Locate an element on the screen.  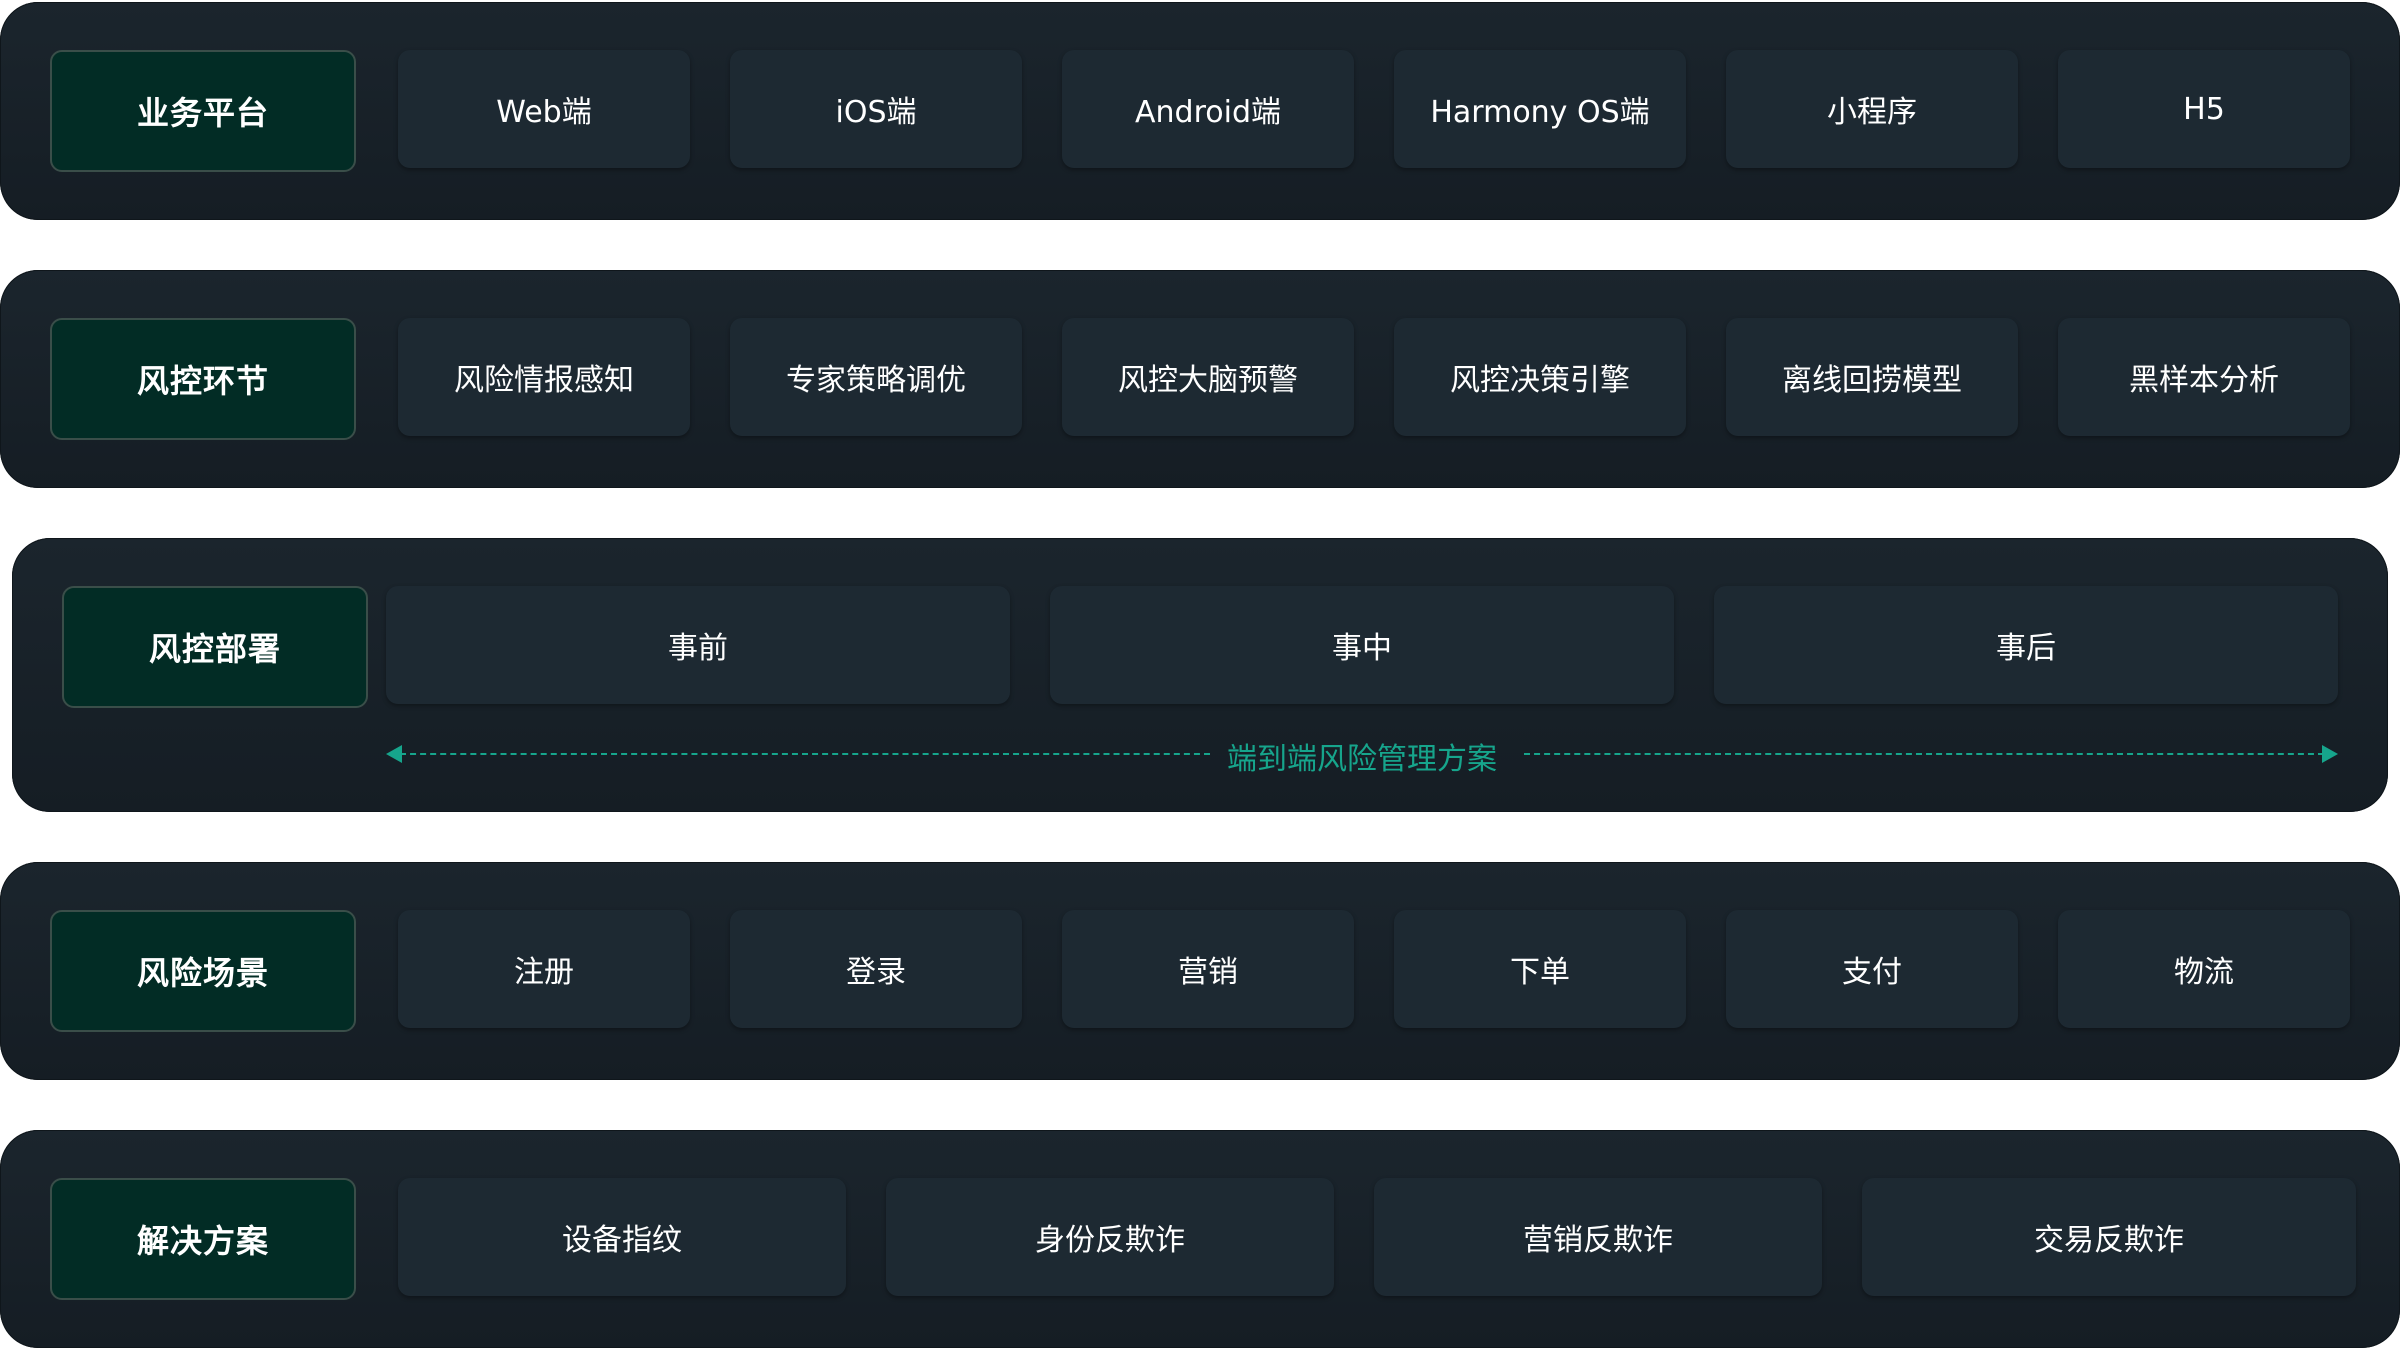
solution-identity-antifraud: 身份反欺诈 is located at coordinates (1110, 1237).